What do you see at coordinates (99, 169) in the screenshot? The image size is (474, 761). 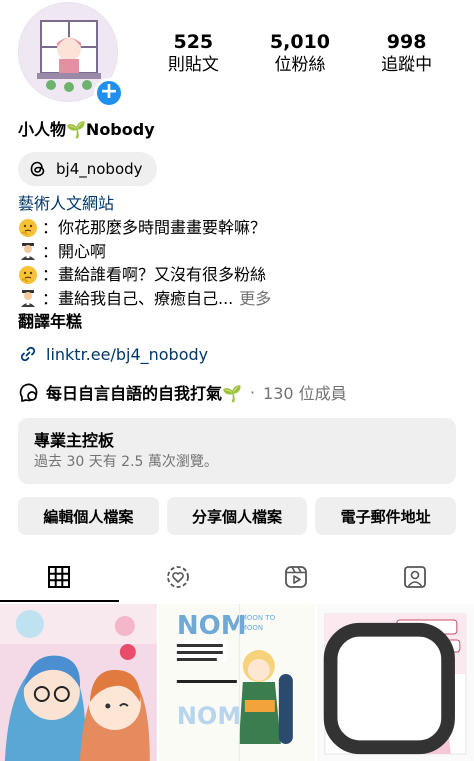 I see `threads-handle: bj4_nobody` at bounding box center [99, 169].